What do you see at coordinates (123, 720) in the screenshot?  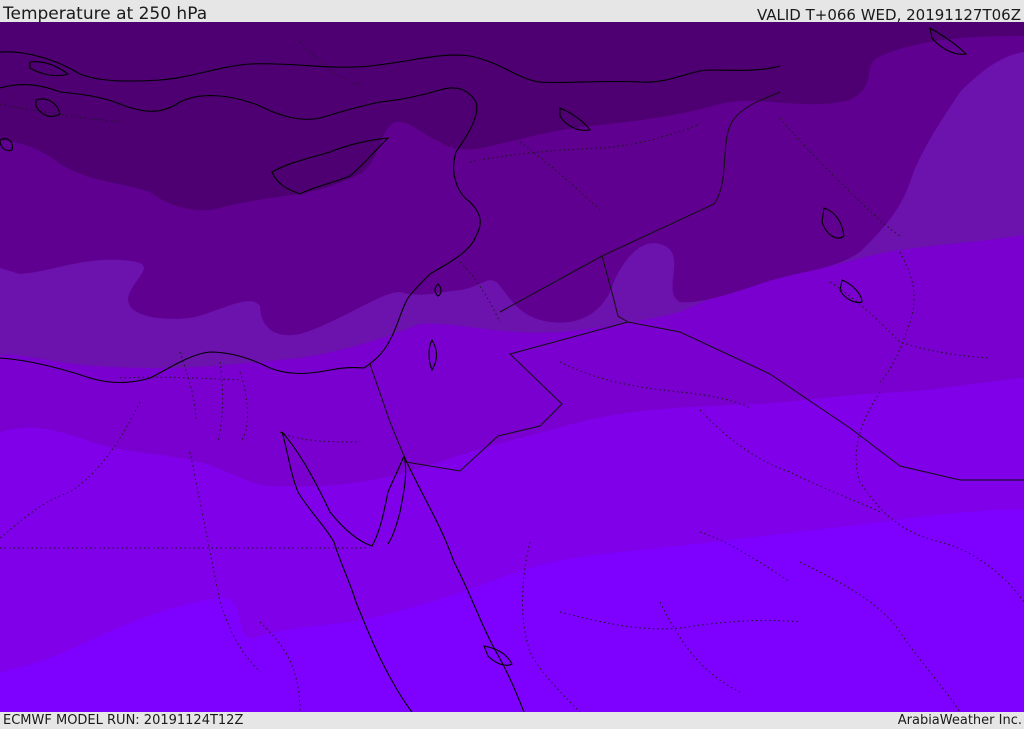 I see `model-run-label: ECMWF MODEL RUN: 20191124T12Z` at bounding box center [123, 720].